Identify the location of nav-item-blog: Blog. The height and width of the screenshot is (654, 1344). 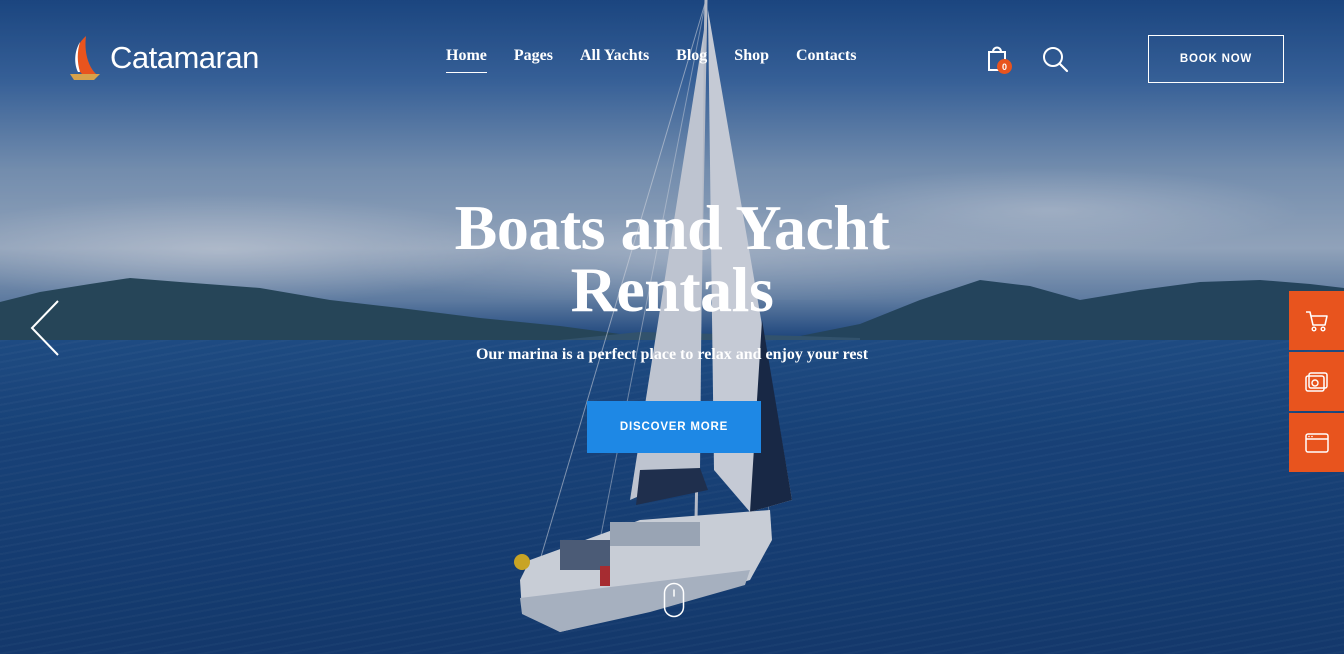
(691, 60).